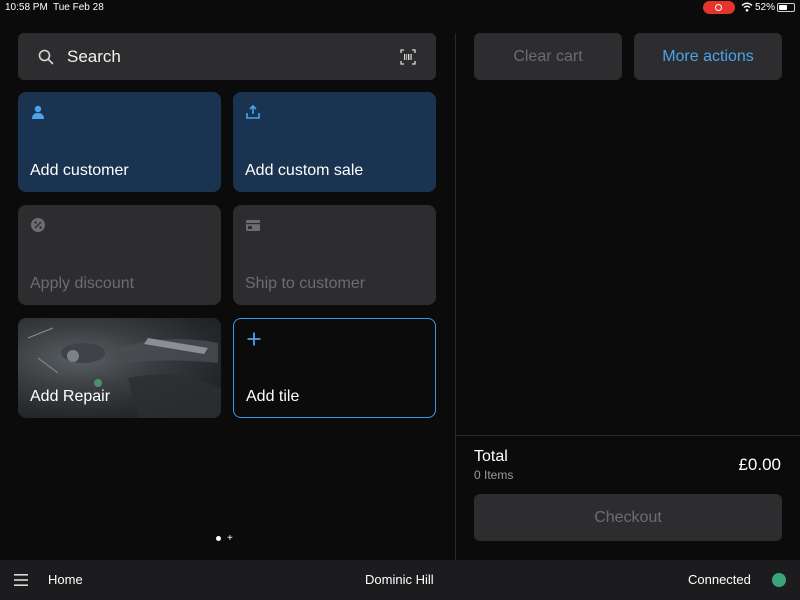  I want to click on tile-add-tile: Add tile, so click(334, 368).